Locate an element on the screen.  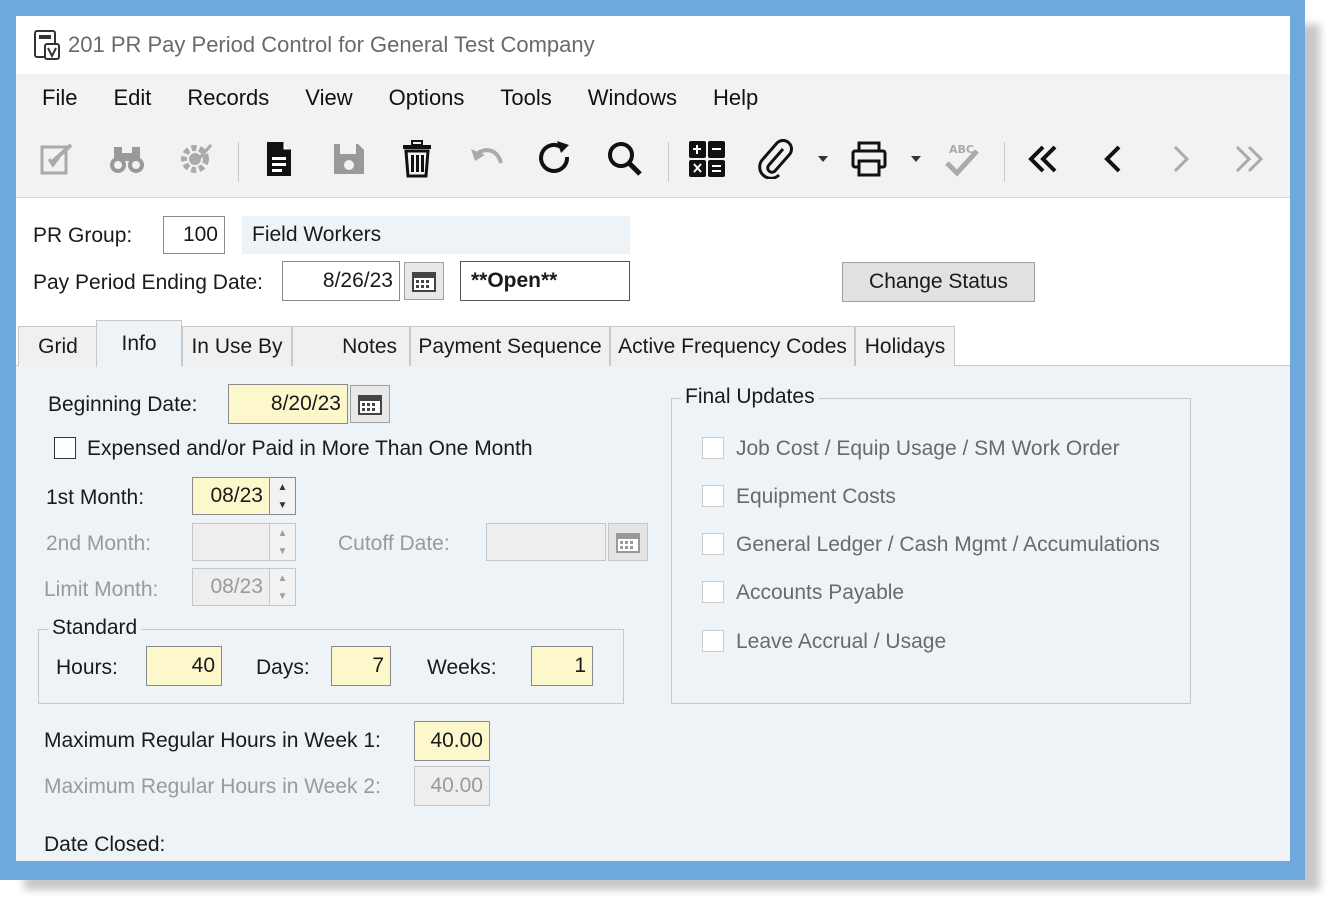
tab-grid: Grid is located at coordinates (58, 346).